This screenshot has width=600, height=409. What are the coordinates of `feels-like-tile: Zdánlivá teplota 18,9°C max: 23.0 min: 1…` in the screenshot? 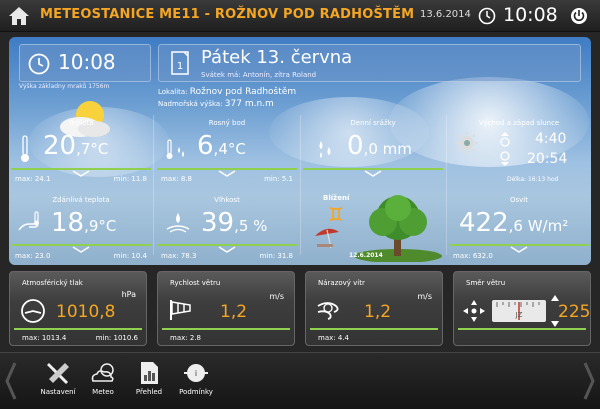 It's located at (81, 229).